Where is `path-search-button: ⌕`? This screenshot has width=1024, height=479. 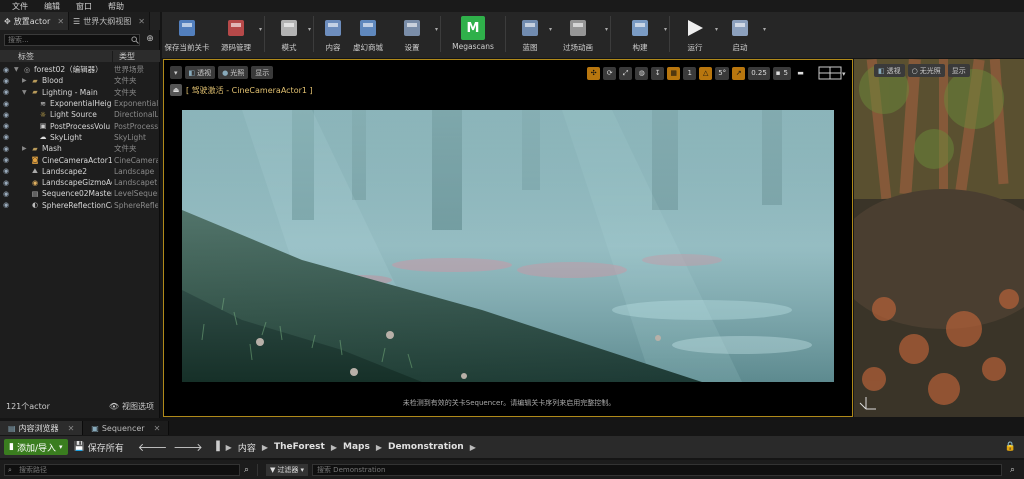 path-search-button: ⌕ is located at coordinates (246, 470).